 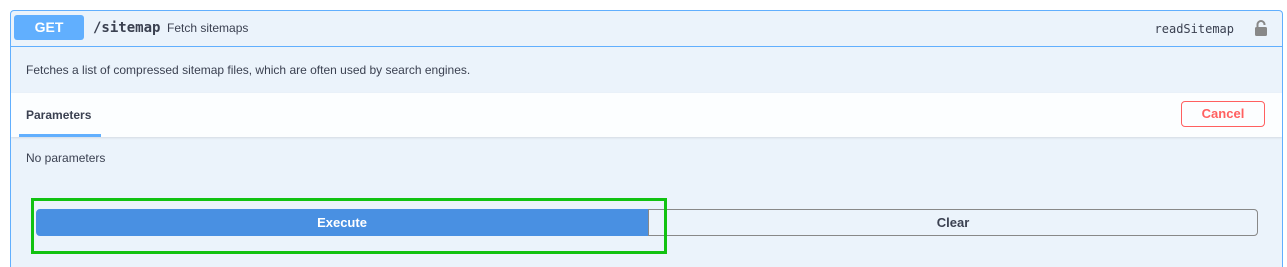 What do you see at coordinates (208, 28) in the screenshot?
I see `operation-summary-text: Fetch sitemaps` at bounding box center [208, 28].